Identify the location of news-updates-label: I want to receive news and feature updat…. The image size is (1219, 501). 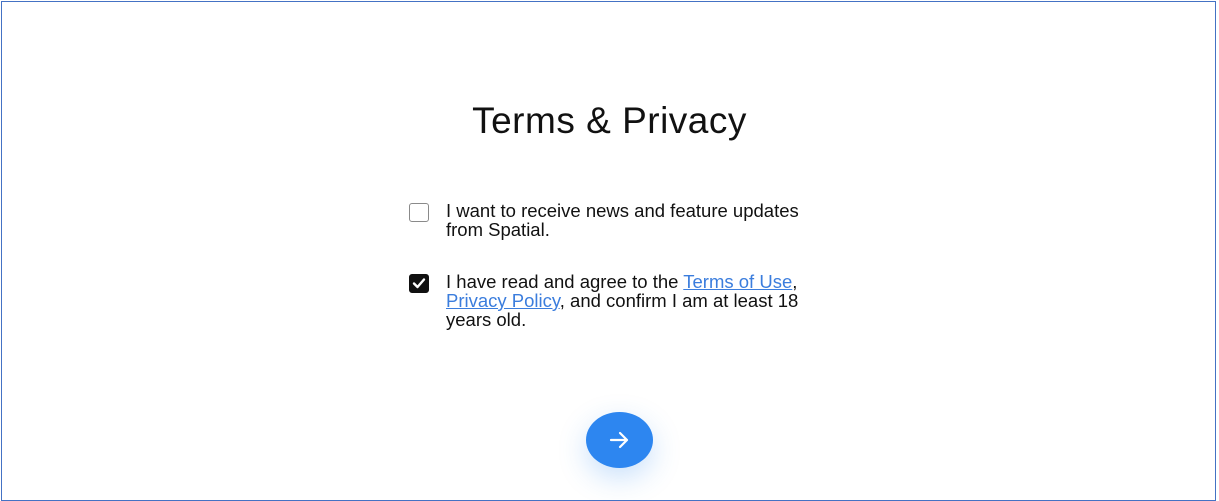
(622, 220).